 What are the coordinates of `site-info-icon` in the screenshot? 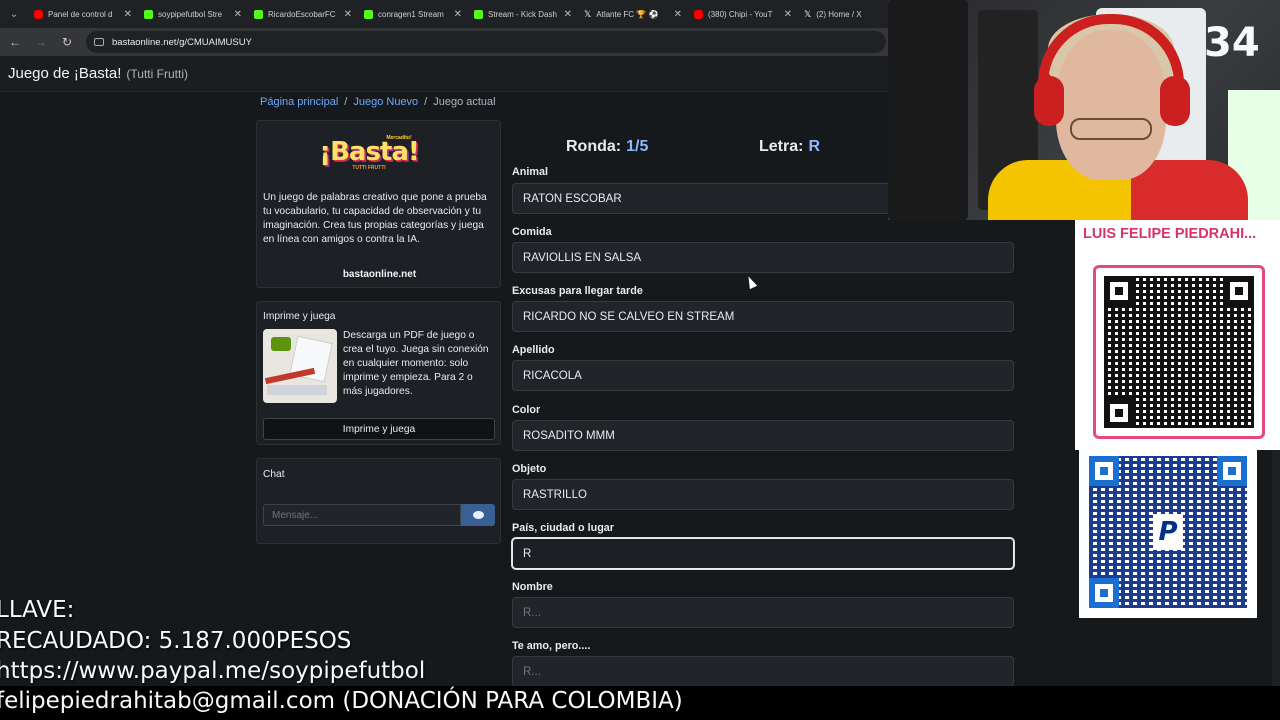 It's located at (99, 42).